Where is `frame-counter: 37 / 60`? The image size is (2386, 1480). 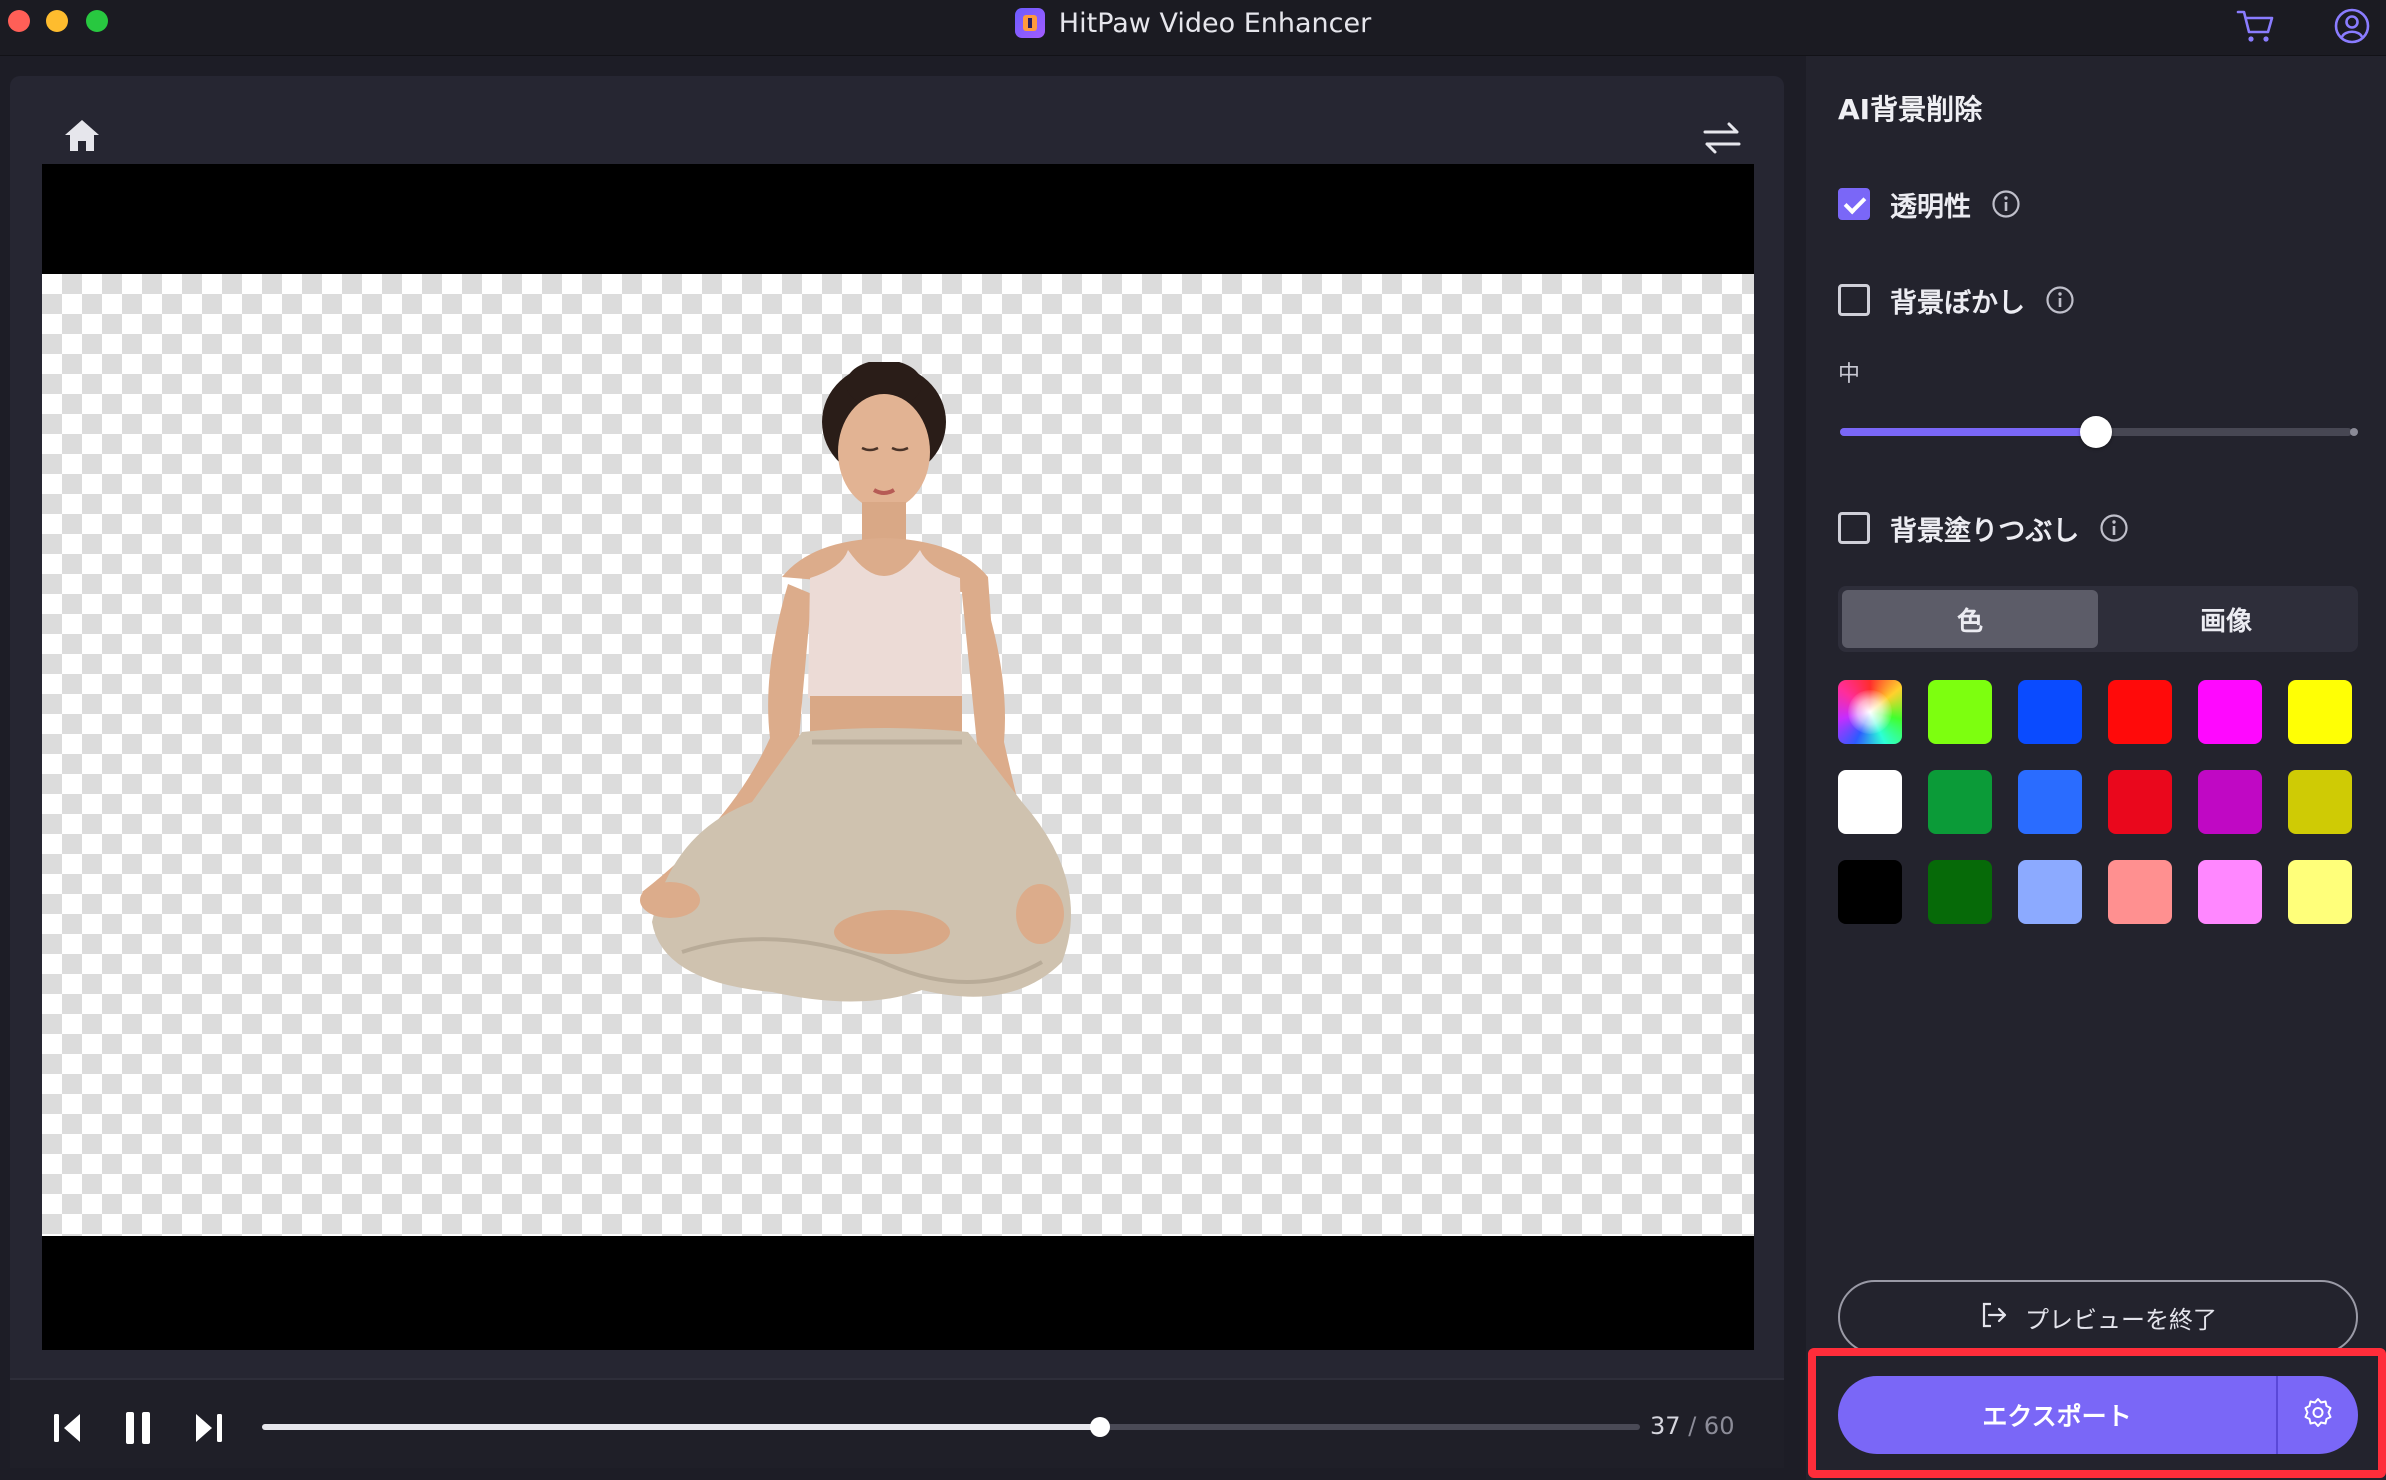 frame-counter: 37 / 60 is located at coordinates (1692, 1426).